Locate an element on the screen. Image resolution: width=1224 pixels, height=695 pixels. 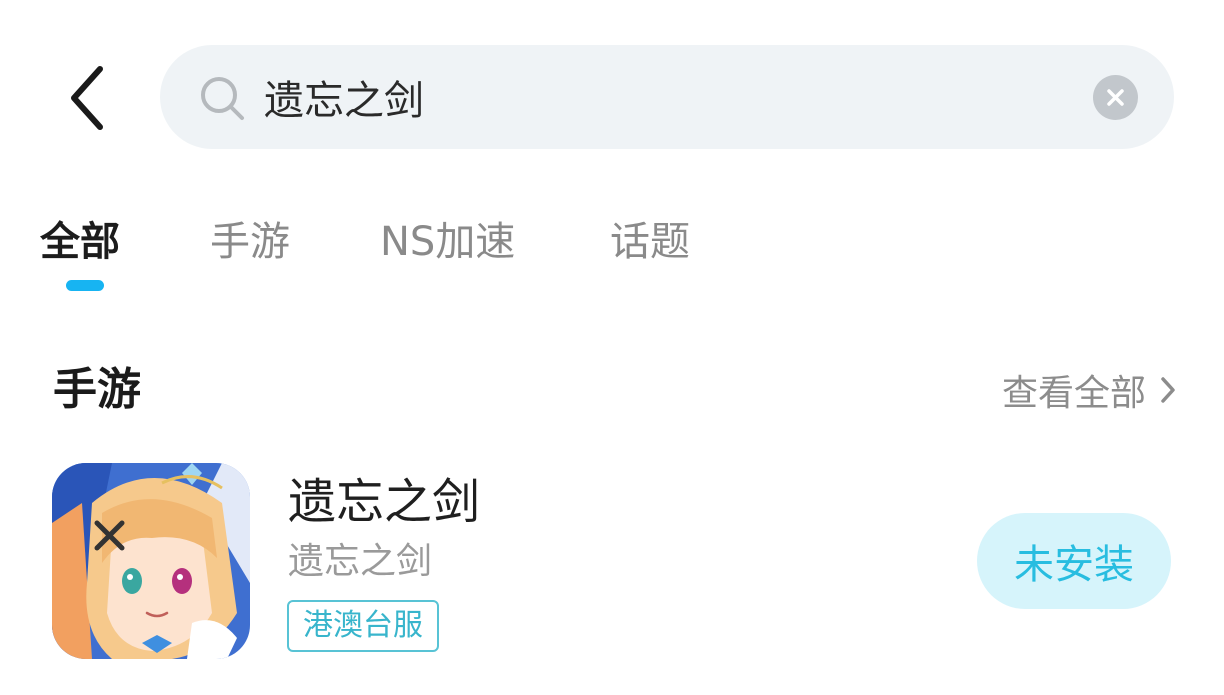
region-tag: 港澳台服 is located at coordinates (363, 626).